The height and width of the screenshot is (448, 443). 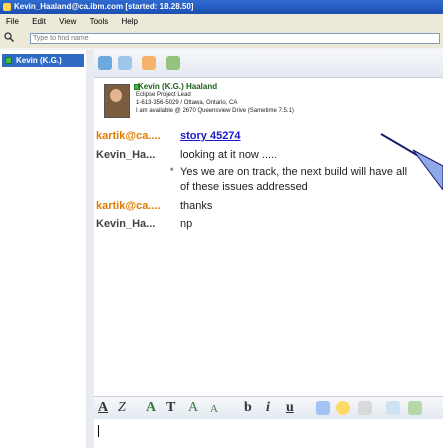 I want to click on contact-label: Kevin (K.G.), so click(x=39, y=60).